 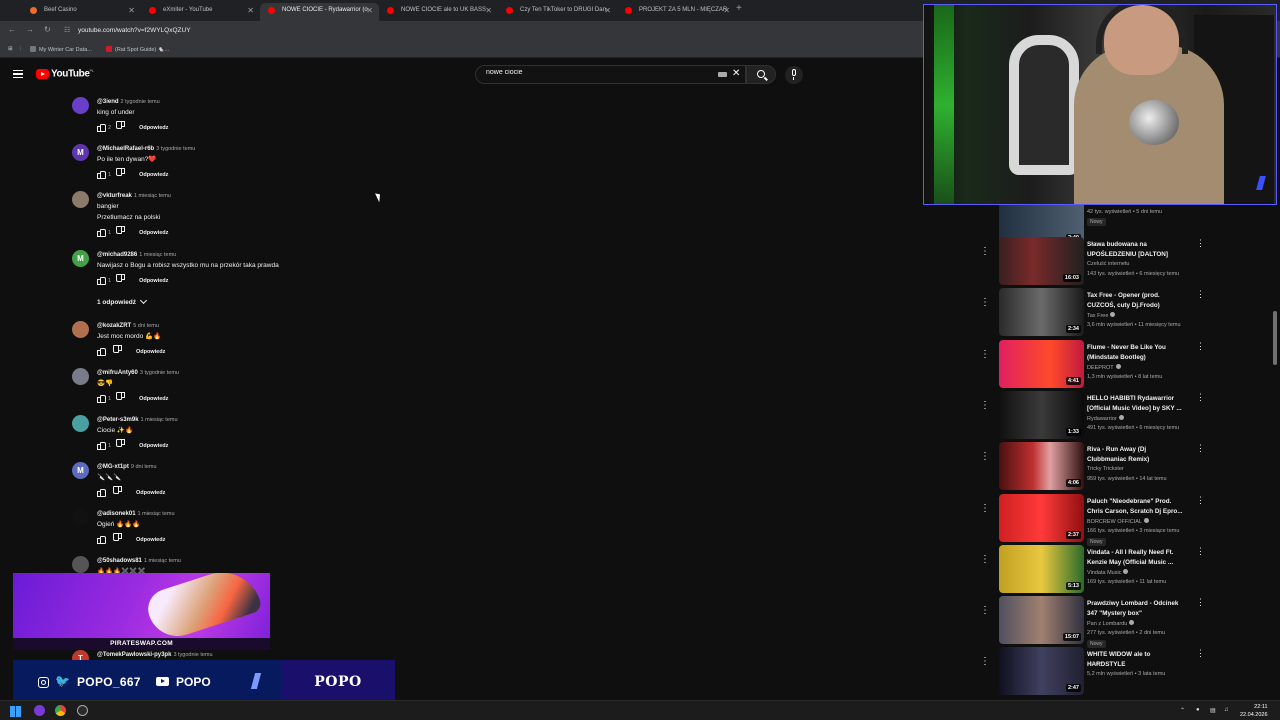 What do you see at coordinates (596, 72) in the screenshot?
I see `search-input` at bounding box center [596, 72].